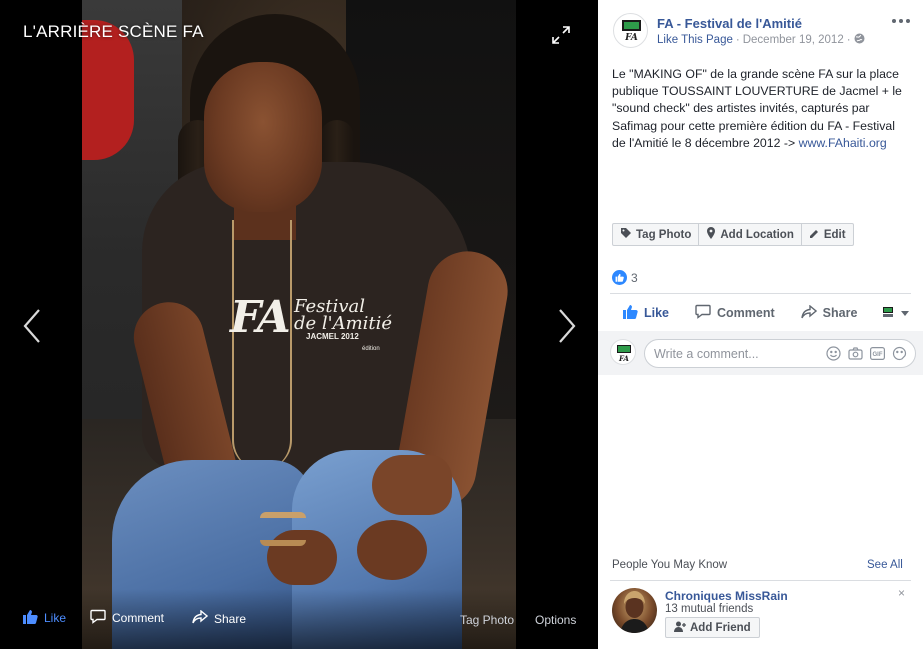  I want to click on add-location-button: Add Location, so click(750, 234).